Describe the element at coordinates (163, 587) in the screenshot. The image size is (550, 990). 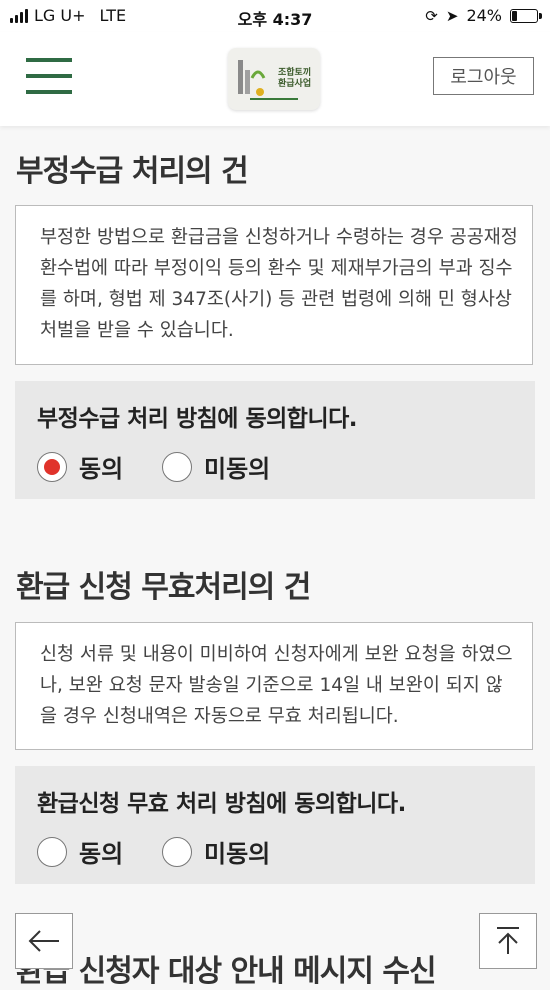
I see `section-title-invalid: 환급 신청 무효처리의 건` at that location.